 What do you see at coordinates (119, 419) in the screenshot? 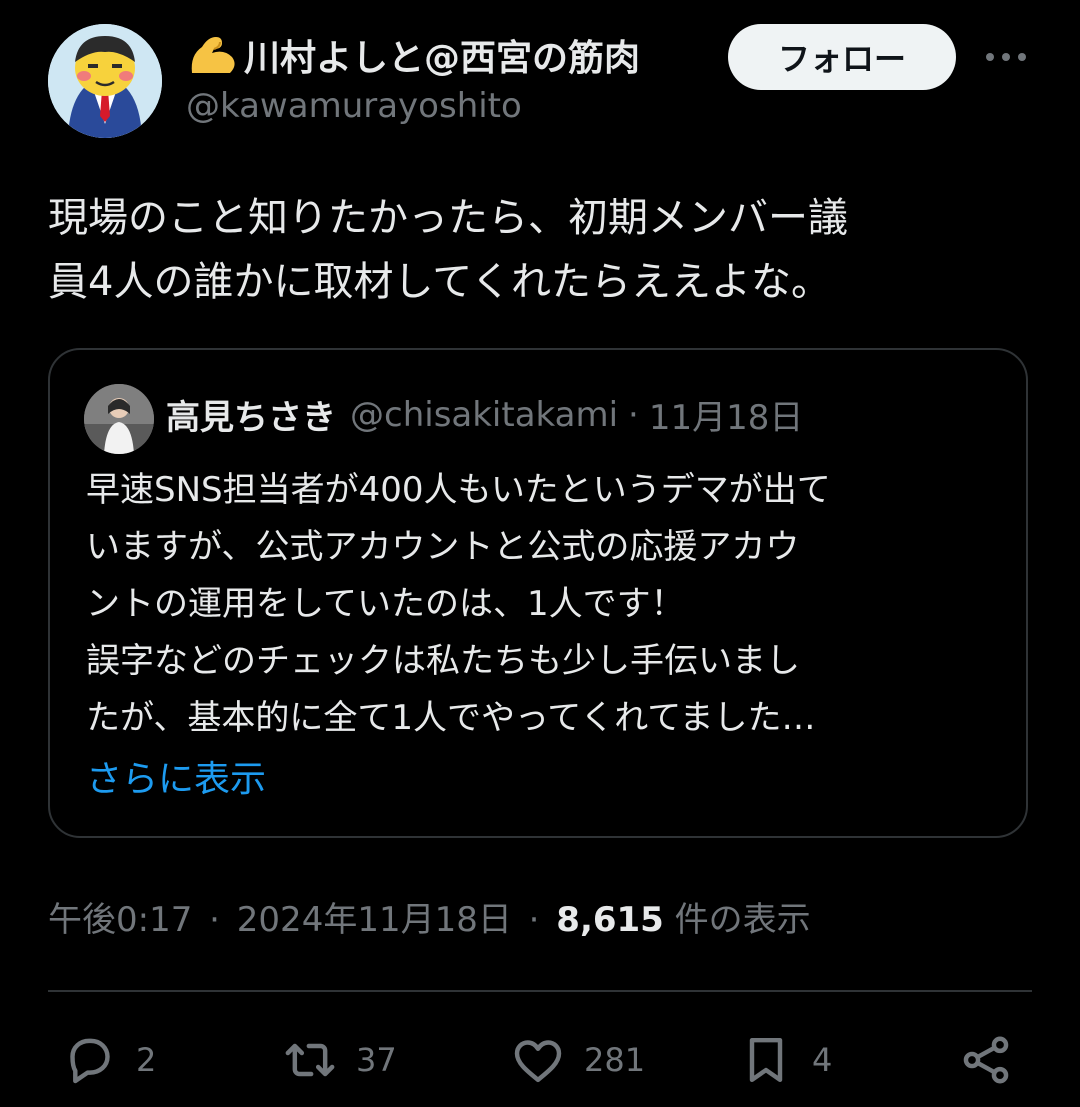
I see `quoted-author-avatar` at bounding box center [119, 419].